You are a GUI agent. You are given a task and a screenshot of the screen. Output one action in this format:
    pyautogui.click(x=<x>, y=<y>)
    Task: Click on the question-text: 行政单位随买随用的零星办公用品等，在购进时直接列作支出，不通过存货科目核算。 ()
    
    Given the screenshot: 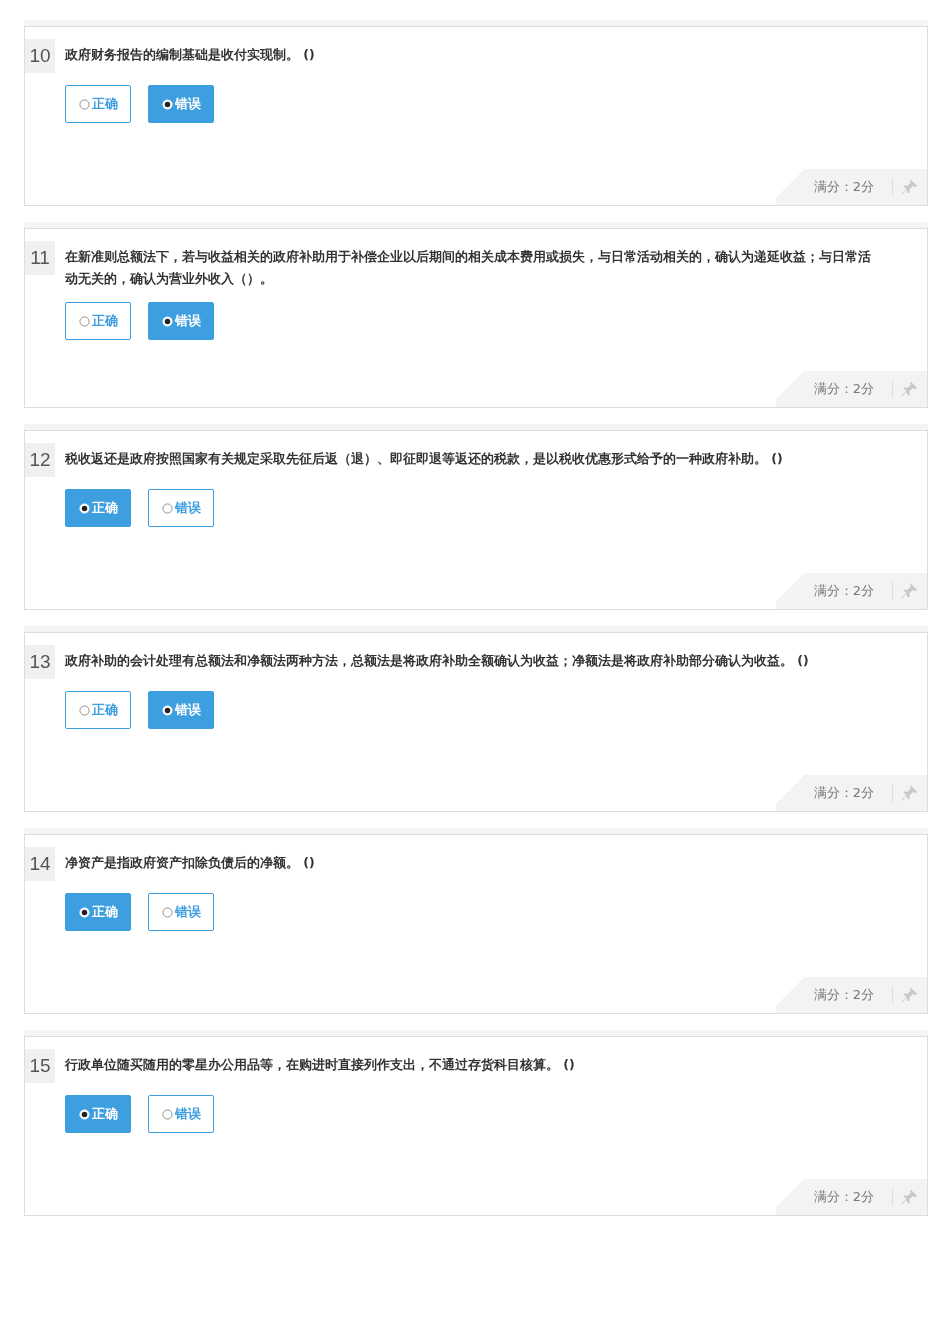 What is the action you would take?
    pyautogui.click(x=320, y=1065)
    